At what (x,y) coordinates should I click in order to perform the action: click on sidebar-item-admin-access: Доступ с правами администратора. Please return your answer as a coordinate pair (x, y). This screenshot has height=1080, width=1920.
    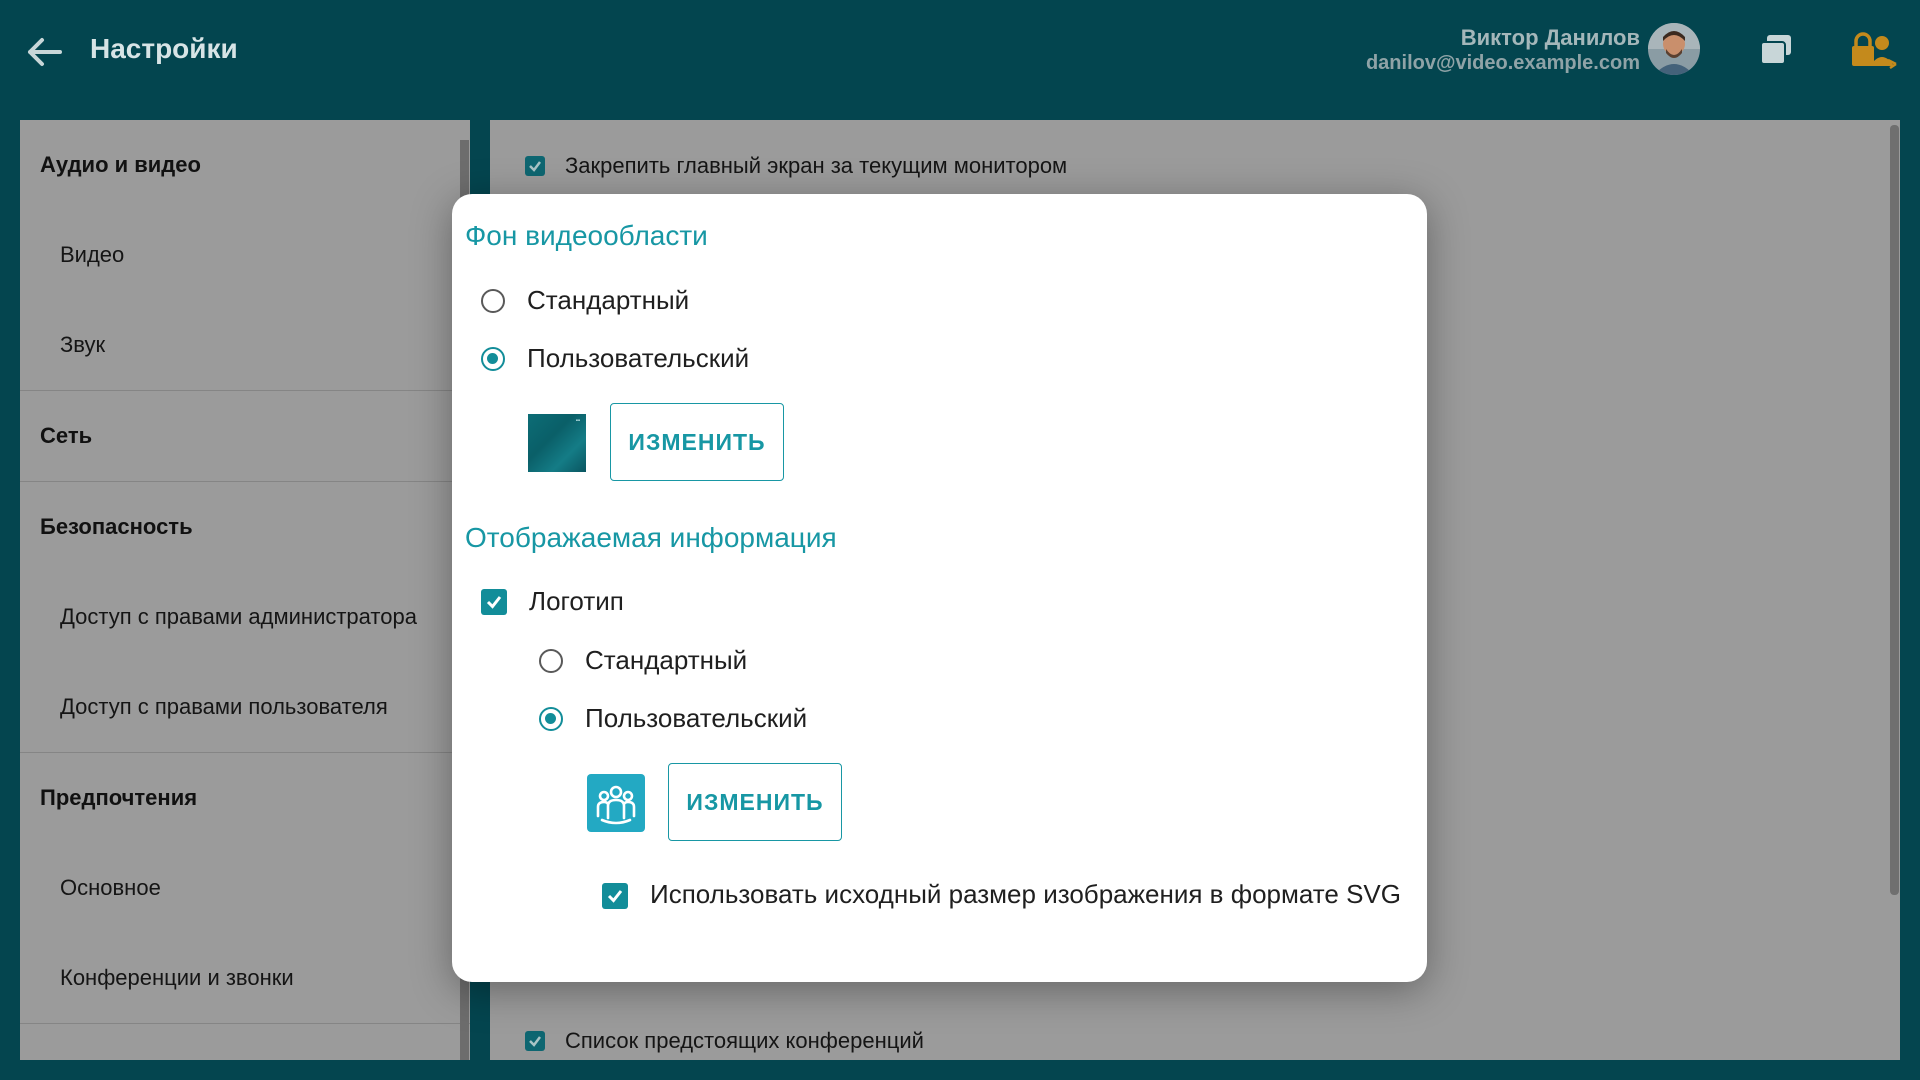
    Looking at the image, I should click on (245, 617).